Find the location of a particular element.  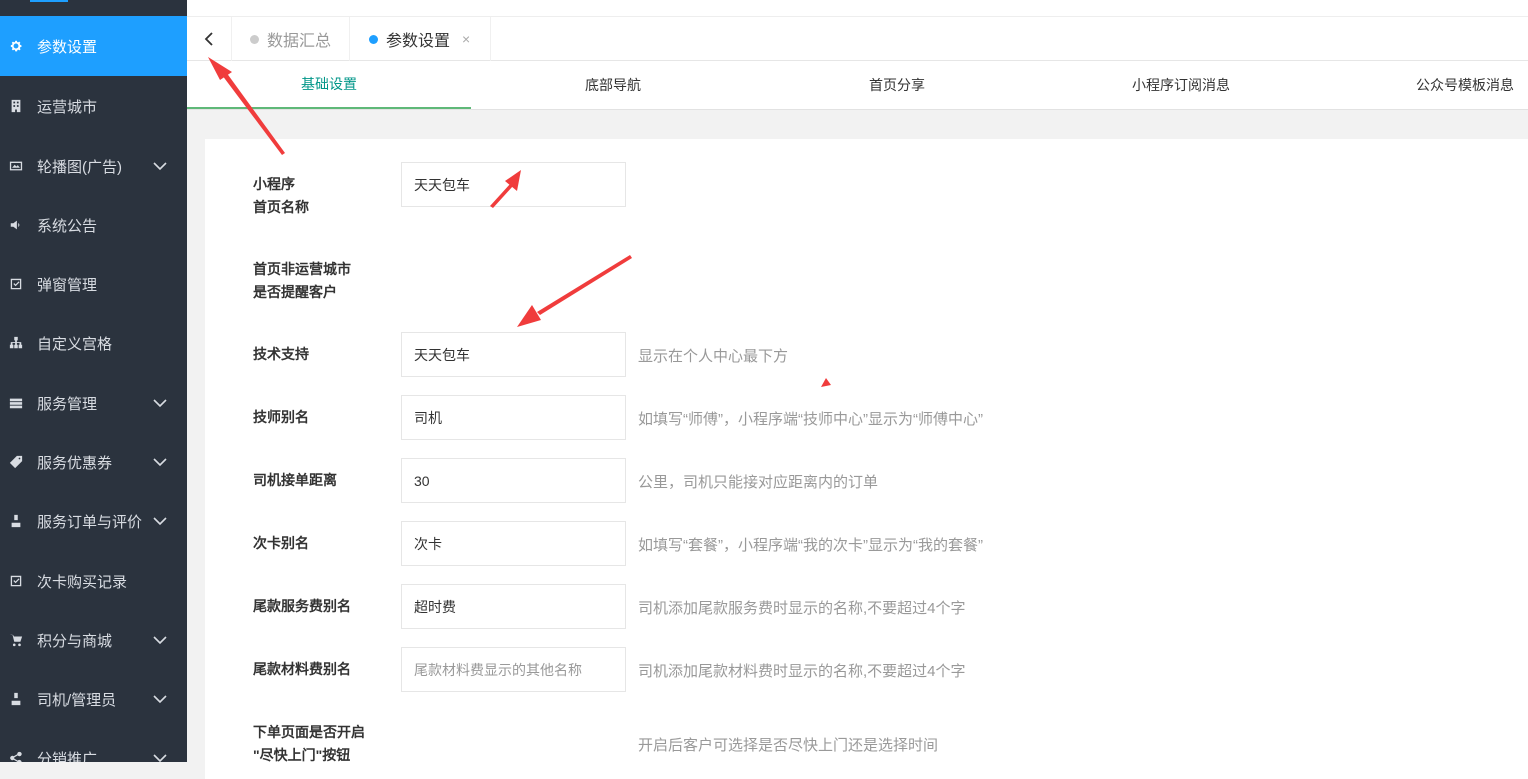

sidebar-item-banners: 轮播图(广告) is located at coordinates (93, 166).